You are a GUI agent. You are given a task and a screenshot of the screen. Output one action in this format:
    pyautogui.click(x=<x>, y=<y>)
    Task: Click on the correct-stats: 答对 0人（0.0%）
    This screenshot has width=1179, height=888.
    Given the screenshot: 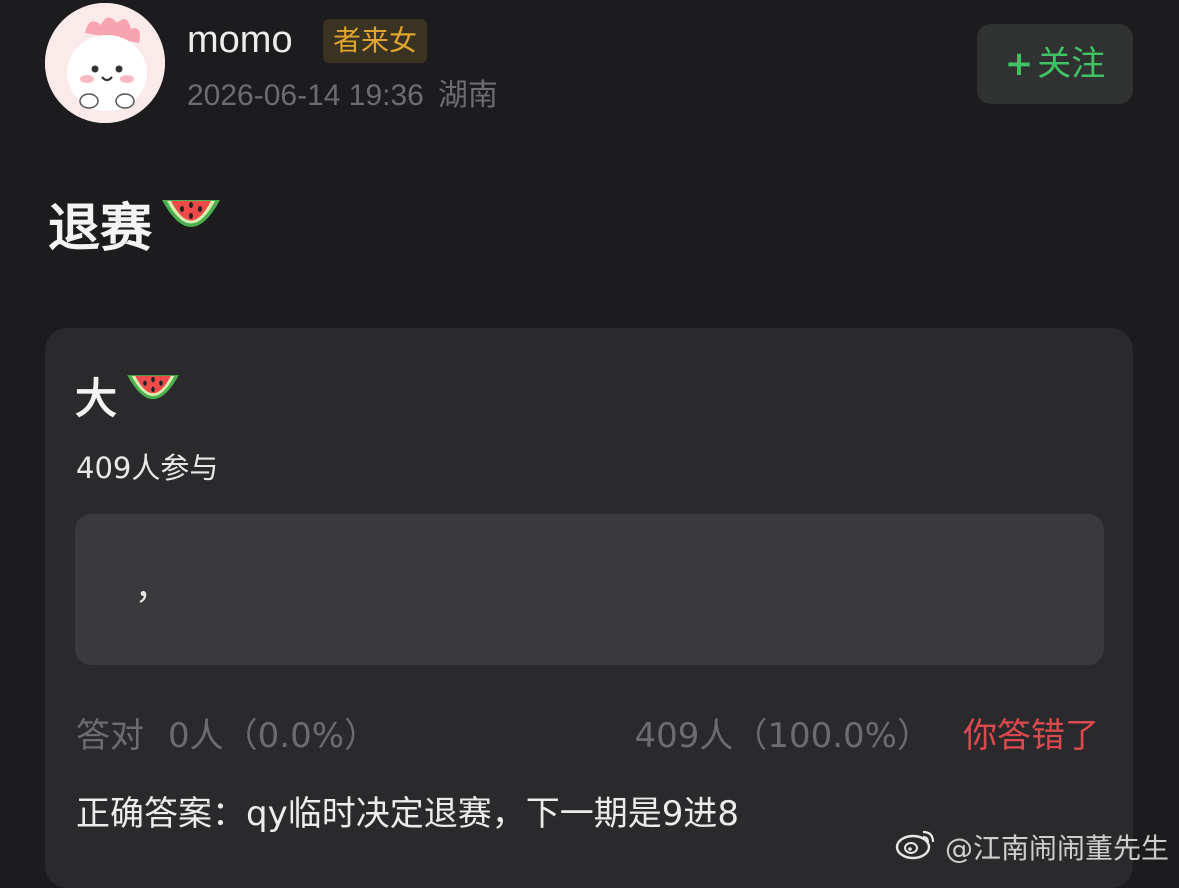 What is the action you would take?
    pyautogui.click(x=227, y=736)
    